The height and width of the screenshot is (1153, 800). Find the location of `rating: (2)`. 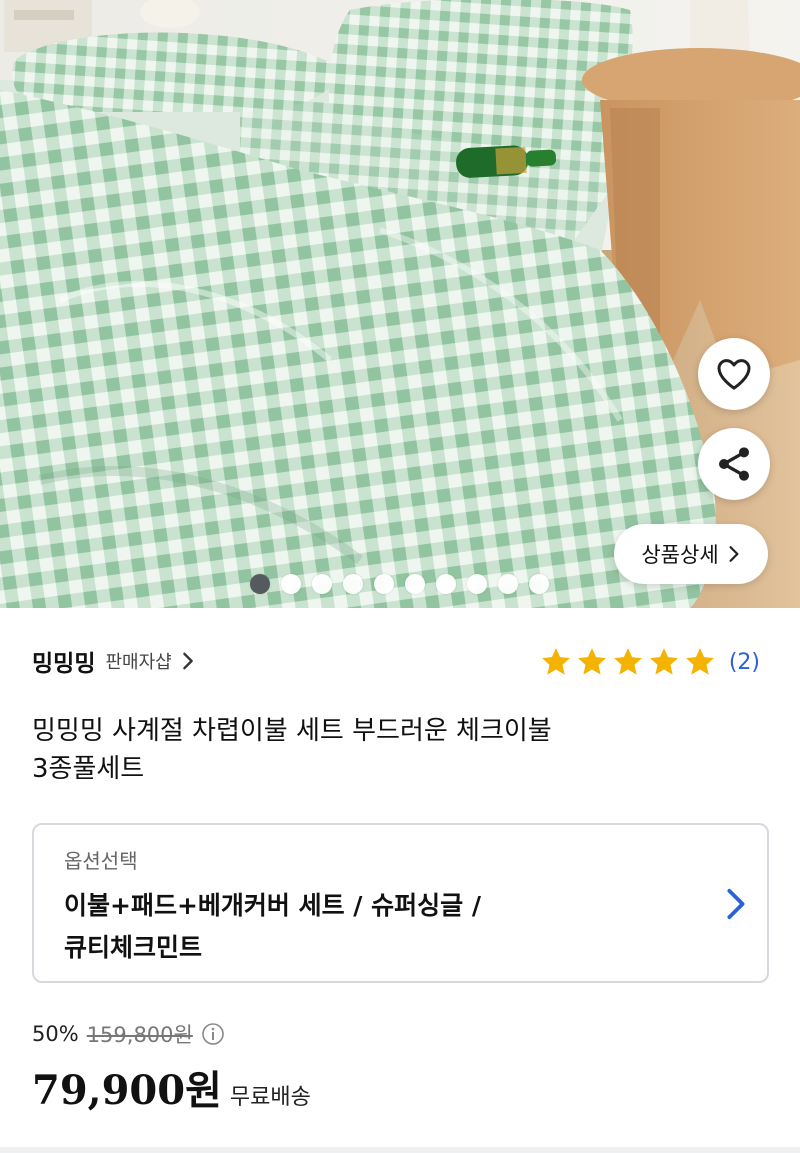

rating: (2) is located at coordinates (649, 662).